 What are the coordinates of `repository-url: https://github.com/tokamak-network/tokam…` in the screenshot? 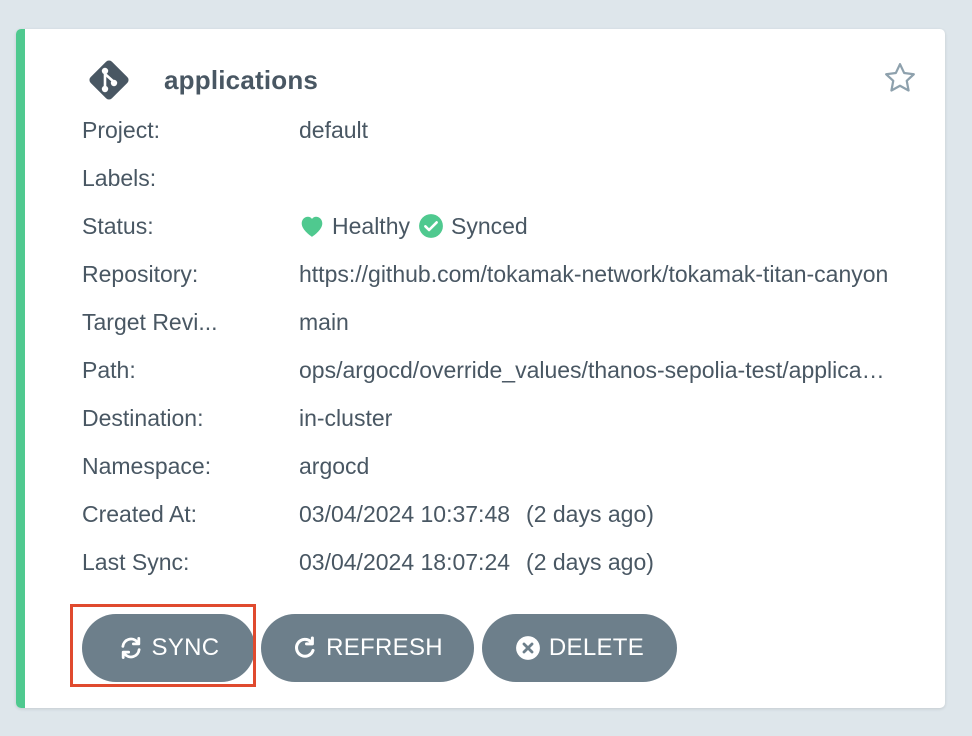 It's located at (593, 274).